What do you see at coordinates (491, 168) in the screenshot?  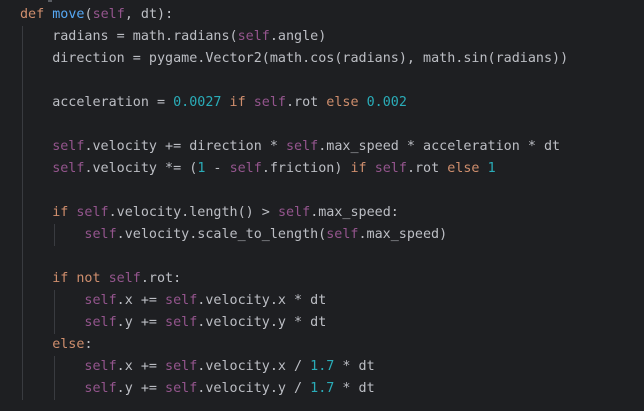 I see `code-token: 1` at bounding box center [491, 168].